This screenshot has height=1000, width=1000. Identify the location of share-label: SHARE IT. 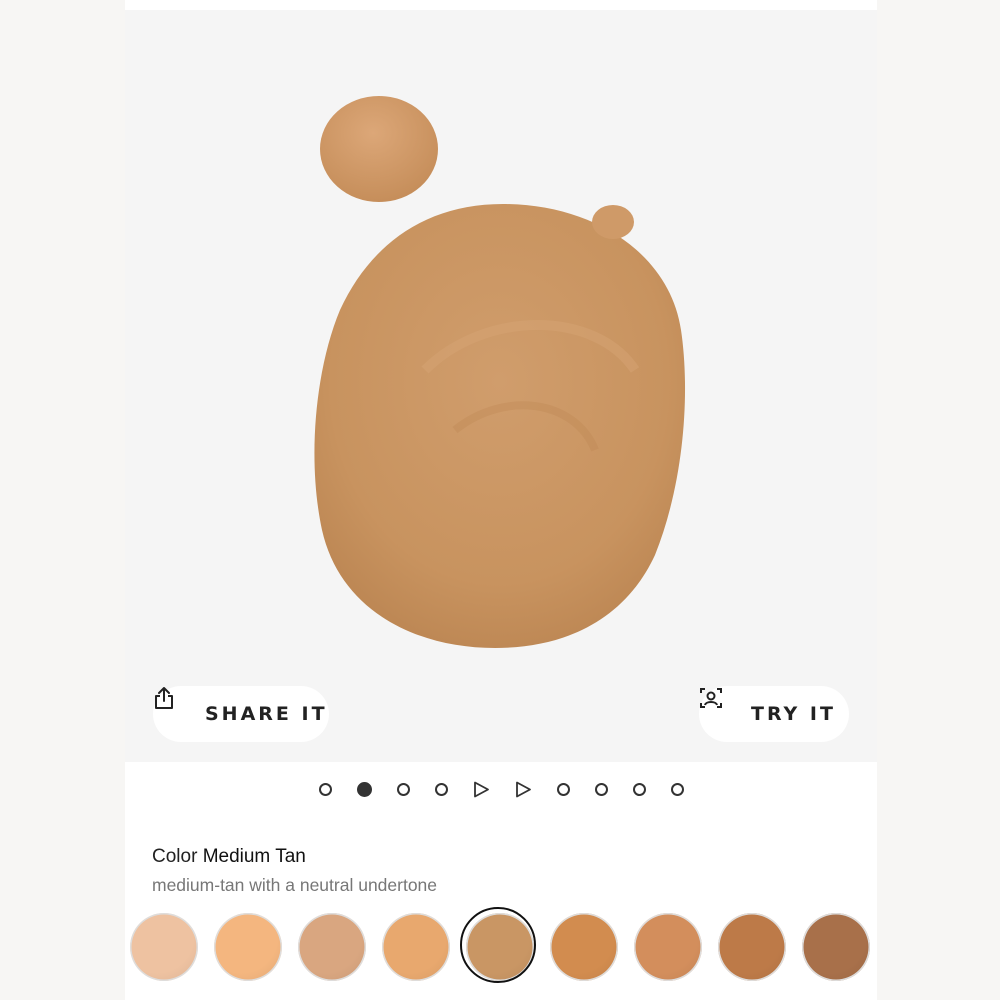
(266, 714).